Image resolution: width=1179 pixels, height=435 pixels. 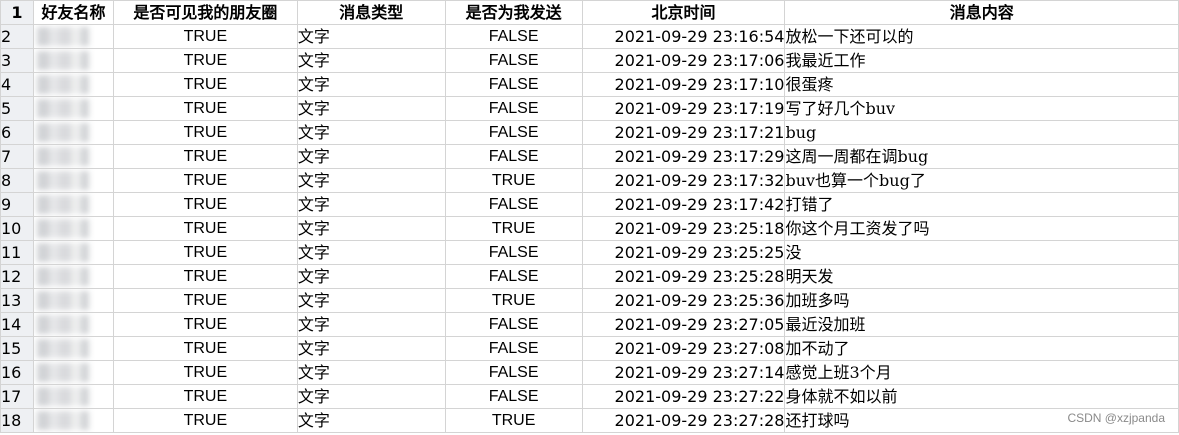 What do you see at coordinates (981, 300) in the screenshot?
I see `message-content-cell: 加班多吗` at bounding box center [981, 300].